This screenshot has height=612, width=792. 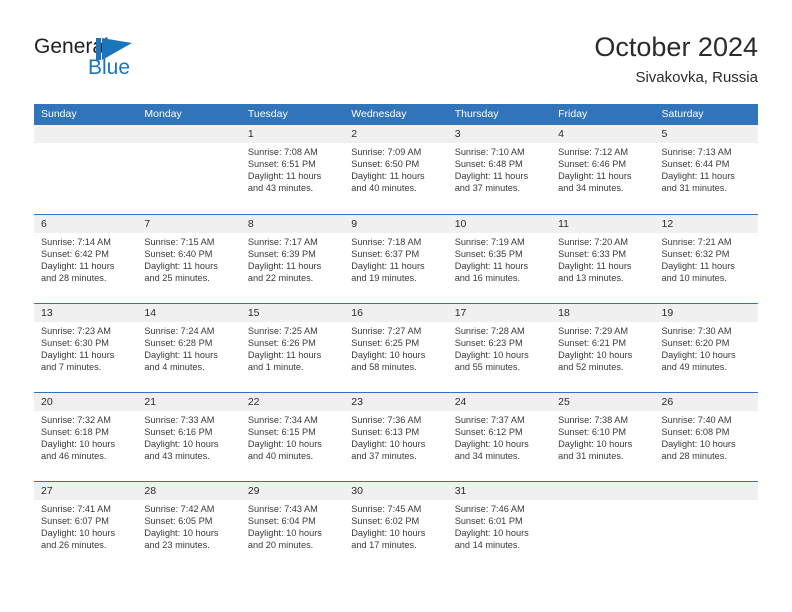 What do you see at coordinates (86, 313) in the screenshot?
I see `day-number: 13` at bounding box center [86, 313].